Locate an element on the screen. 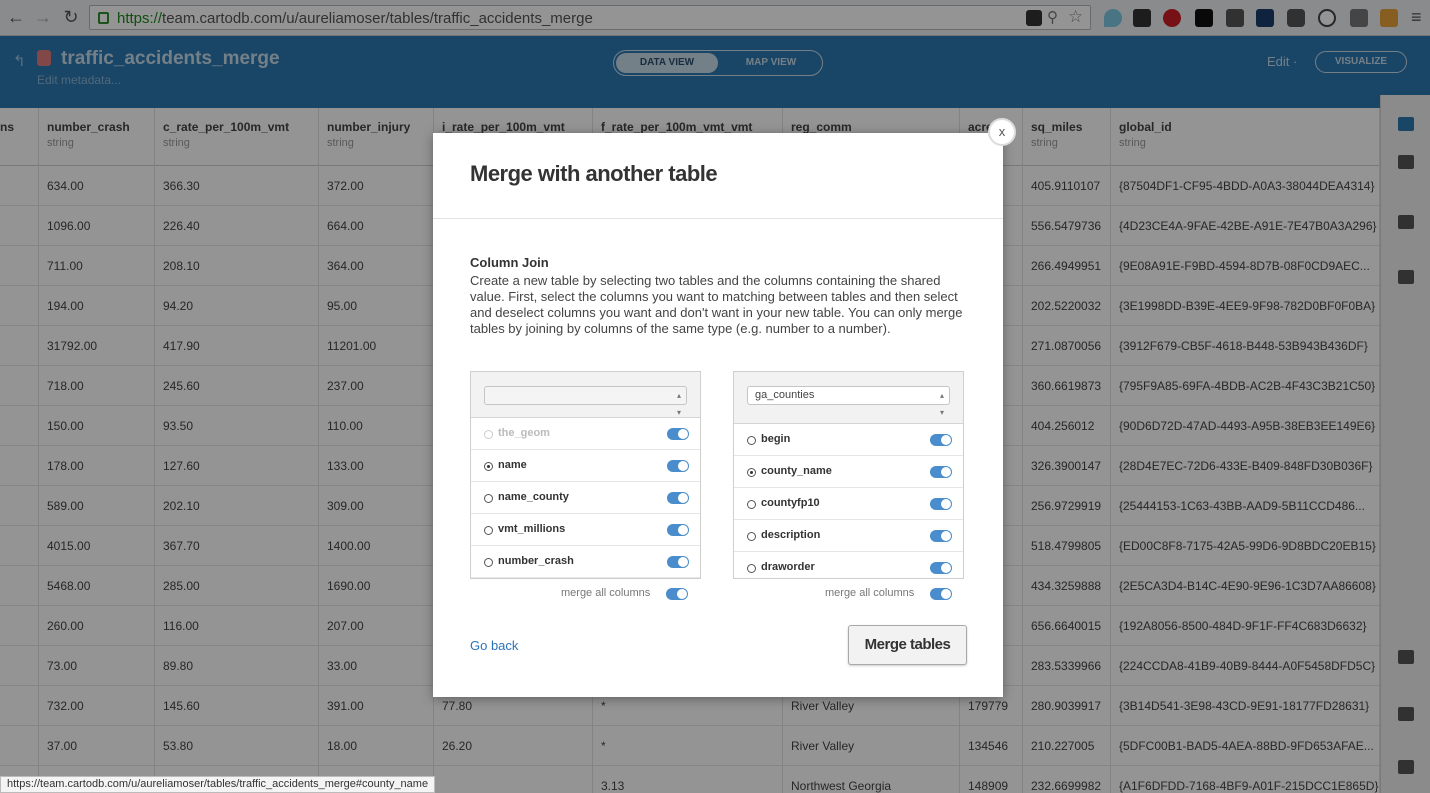 The width and height of the screenshot is (1430, 793). column-option-label: the_geom is located at coordinates (524, 433).